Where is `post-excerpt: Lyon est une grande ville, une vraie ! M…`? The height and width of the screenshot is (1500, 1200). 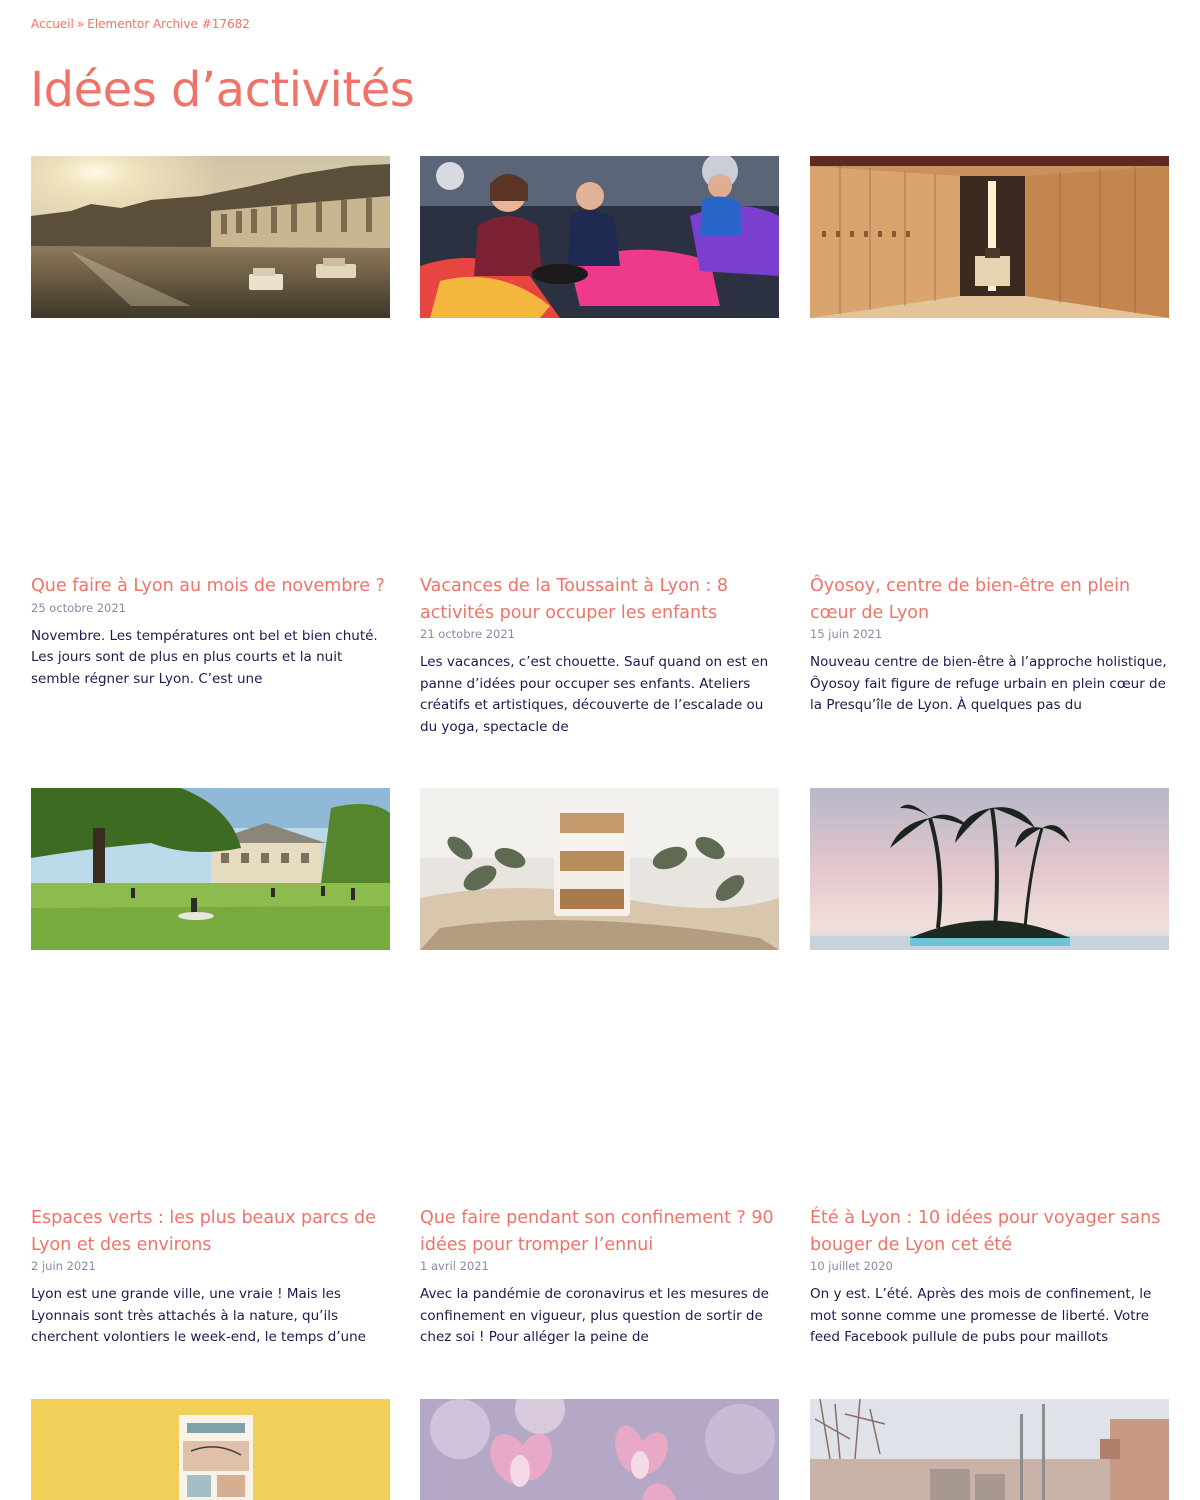
post-excerpt: Lyon est une grande ville, une vraie ! M… is located at coordinates (198, 1315).